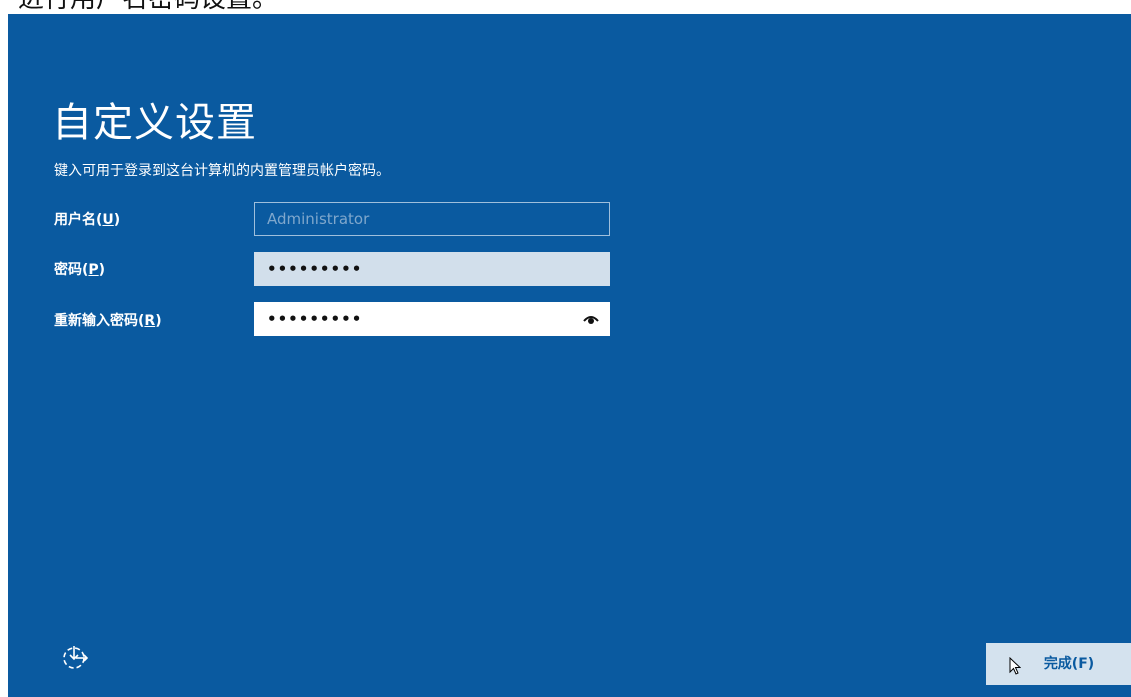 This screenshot has width=1131, height=697. I want to click on mouse-cursor-icon, so click(1015, 666).